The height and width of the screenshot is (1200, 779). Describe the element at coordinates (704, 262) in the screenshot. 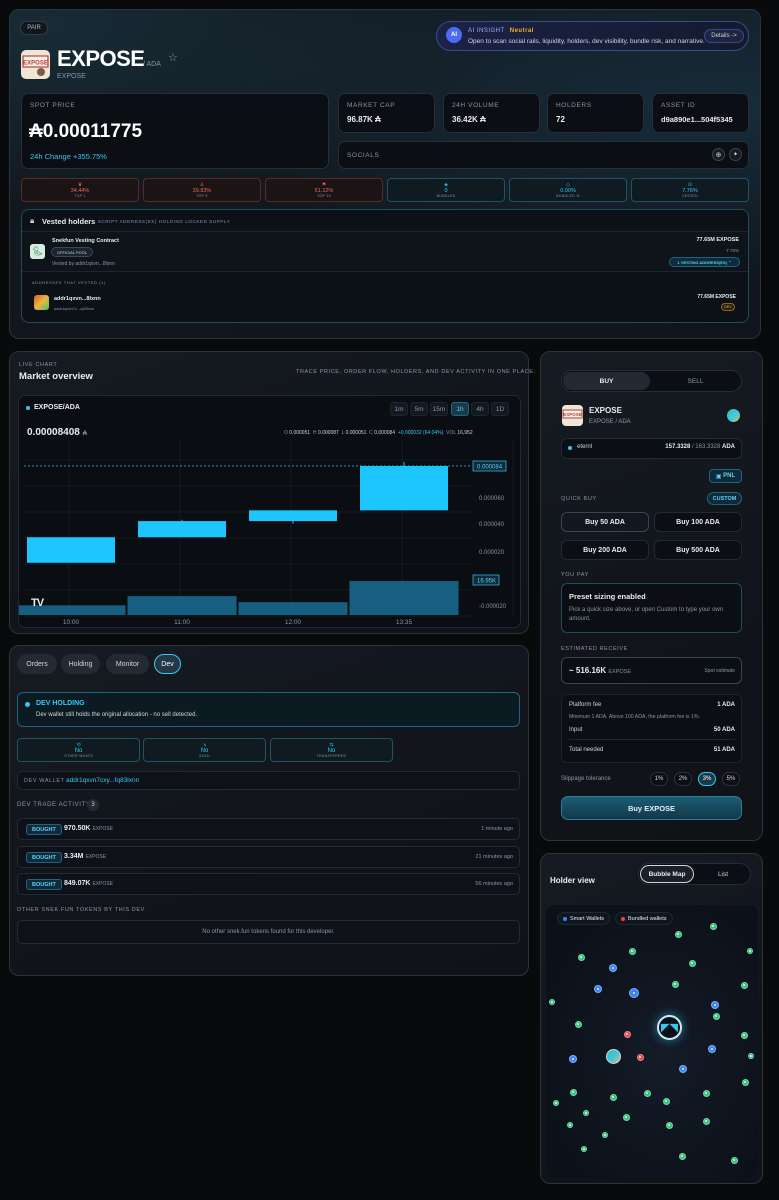

I see `vesting-addresses-button: 1 VESTING ADDRESS(ES) ⌃` at that location.